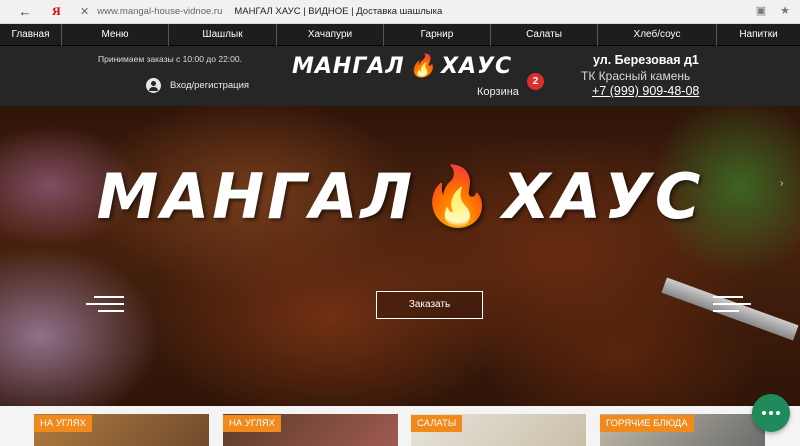  Describe the element at coordinates (25, 11) in the screenshot. I see `back-arrow-icon: ←` at that location.